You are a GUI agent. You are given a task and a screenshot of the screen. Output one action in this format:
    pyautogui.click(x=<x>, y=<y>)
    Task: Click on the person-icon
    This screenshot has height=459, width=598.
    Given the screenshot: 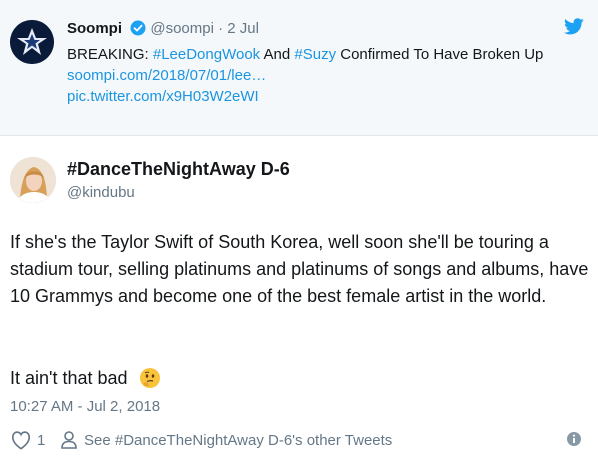 What is the action you would take?
    pyautogui.click(x=69, y=442)
    